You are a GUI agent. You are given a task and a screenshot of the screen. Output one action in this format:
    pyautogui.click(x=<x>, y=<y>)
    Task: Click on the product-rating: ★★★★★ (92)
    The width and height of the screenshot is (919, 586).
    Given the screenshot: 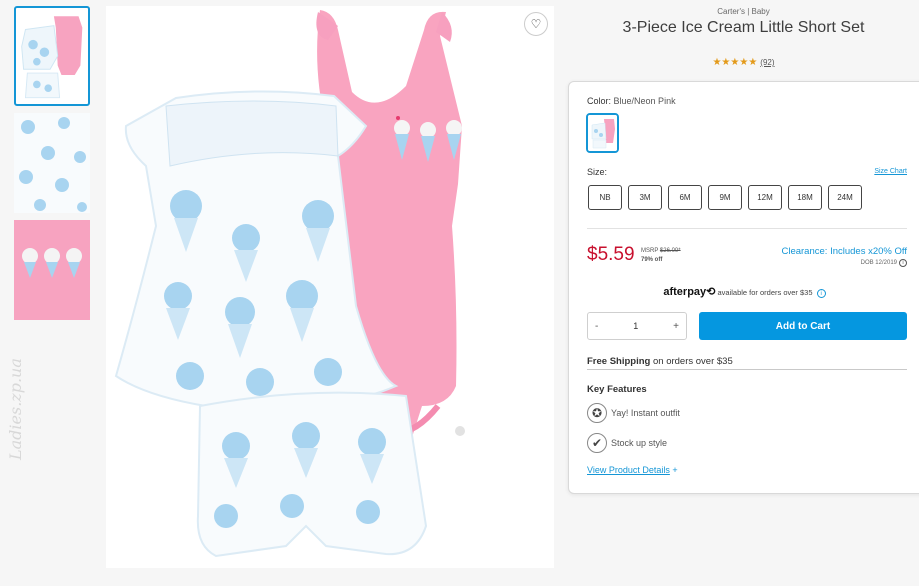 What is the action you would take?
    pyautogui.click(x=743, y=62)
    